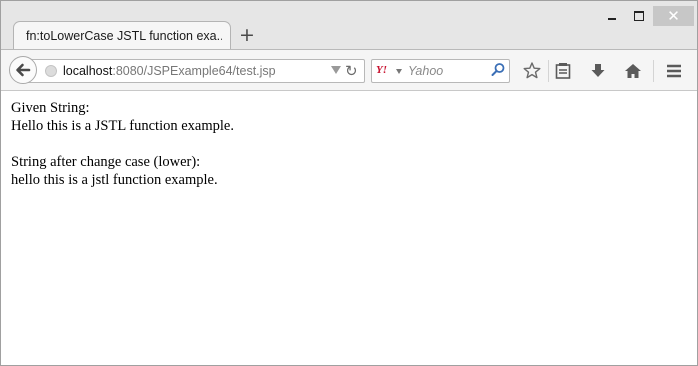 Image resolution: width=698 pixels, height=366 pixels. I want to click on back-button, so click(23, 70).